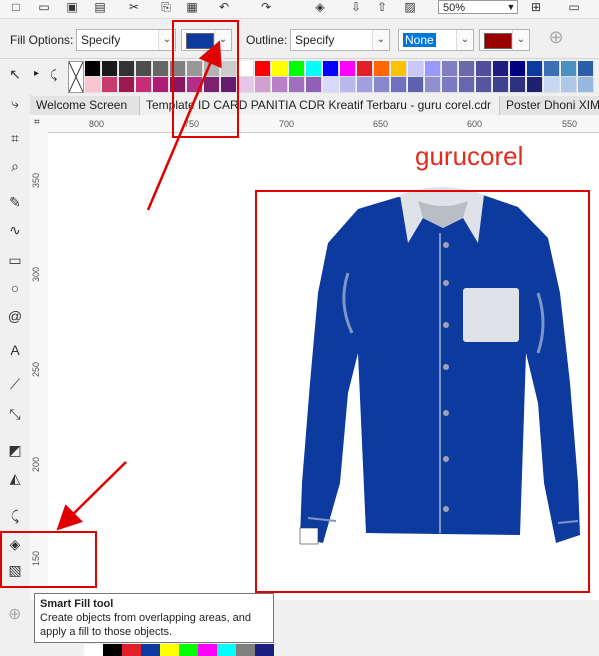 Image resolution: width=599 pixels, height=656 pixels. I want to click on shape-tool-icon: ⤷, so click(15, 103).